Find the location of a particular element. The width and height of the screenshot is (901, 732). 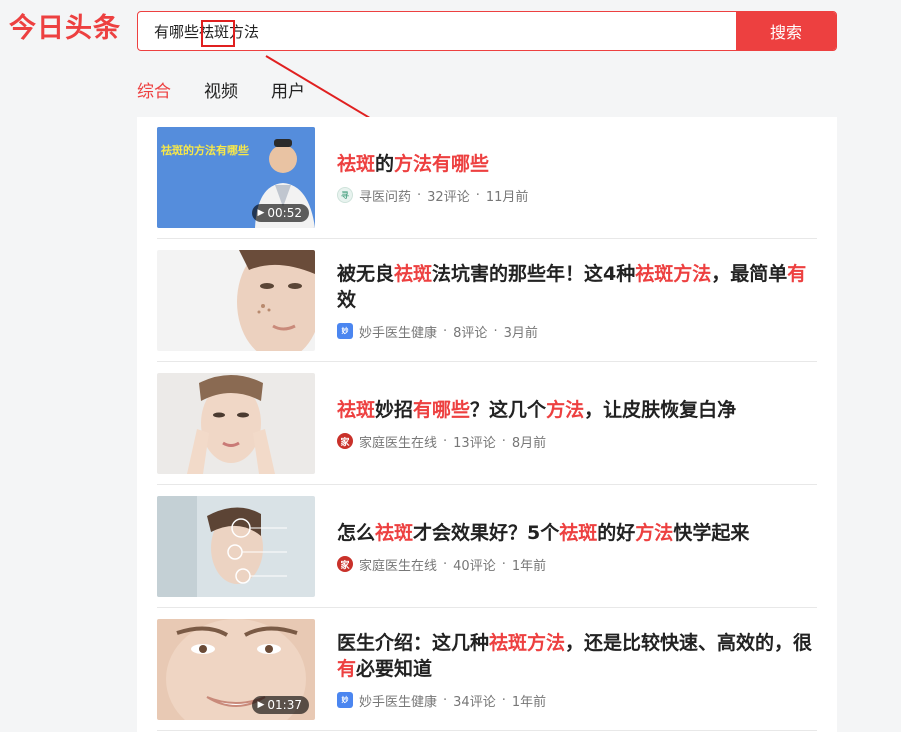

publish-time: 3月前 is located at coordinates (520, 333).